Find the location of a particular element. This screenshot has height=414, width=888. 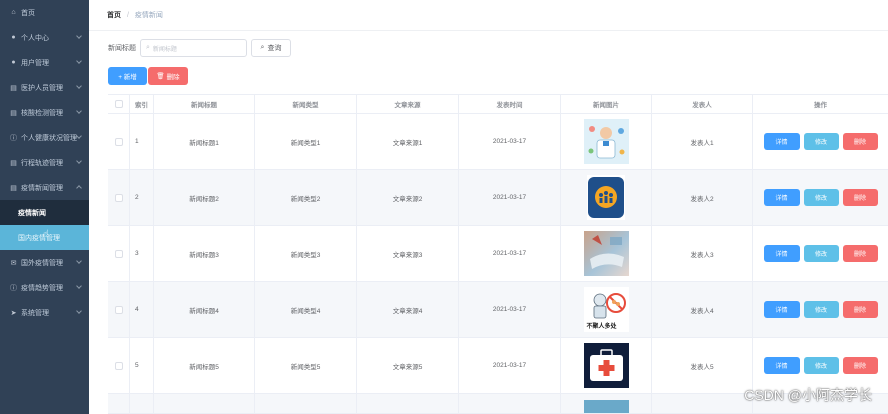

batch-delete-button: 🗑 删除 is located at coordinates (168, 76).